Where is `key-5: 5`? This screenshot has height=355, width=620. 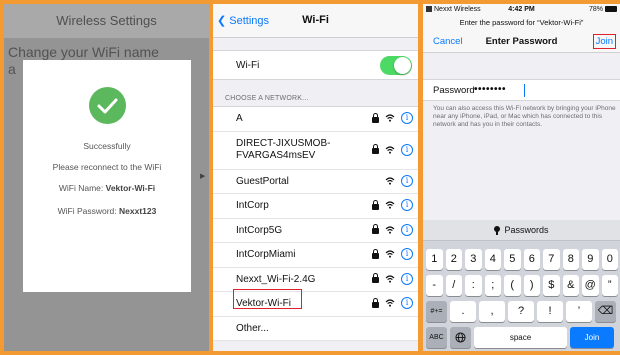 key-5: 5 is located at coordinates (512, 259).